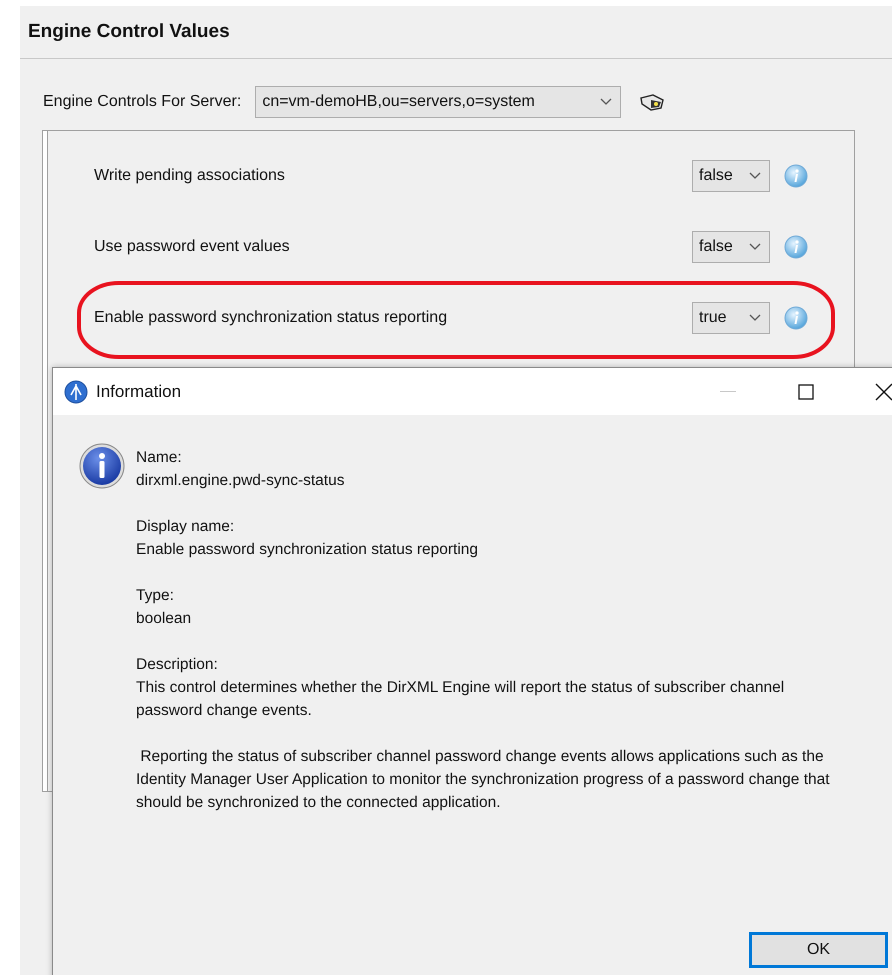  I want to click on server-label: Engine Controls For Server:, so click(142, 102).